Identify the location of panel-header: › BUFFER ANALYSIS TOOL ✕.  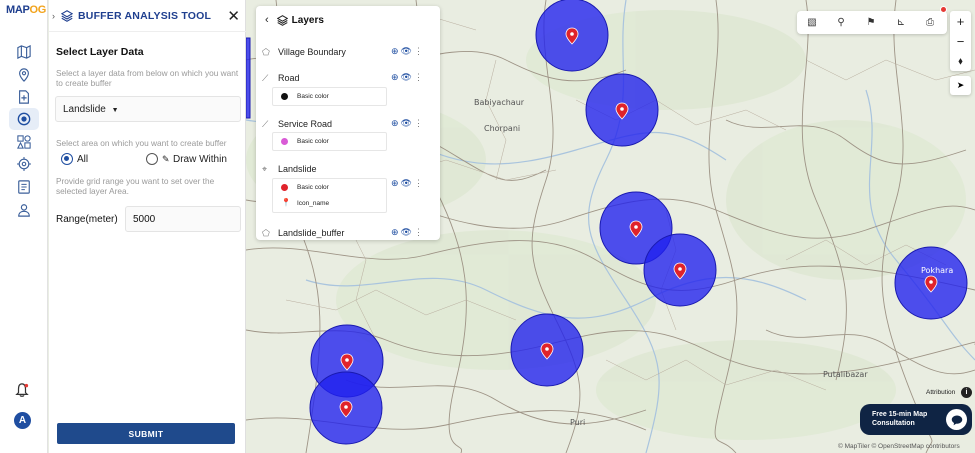
(147, 16).